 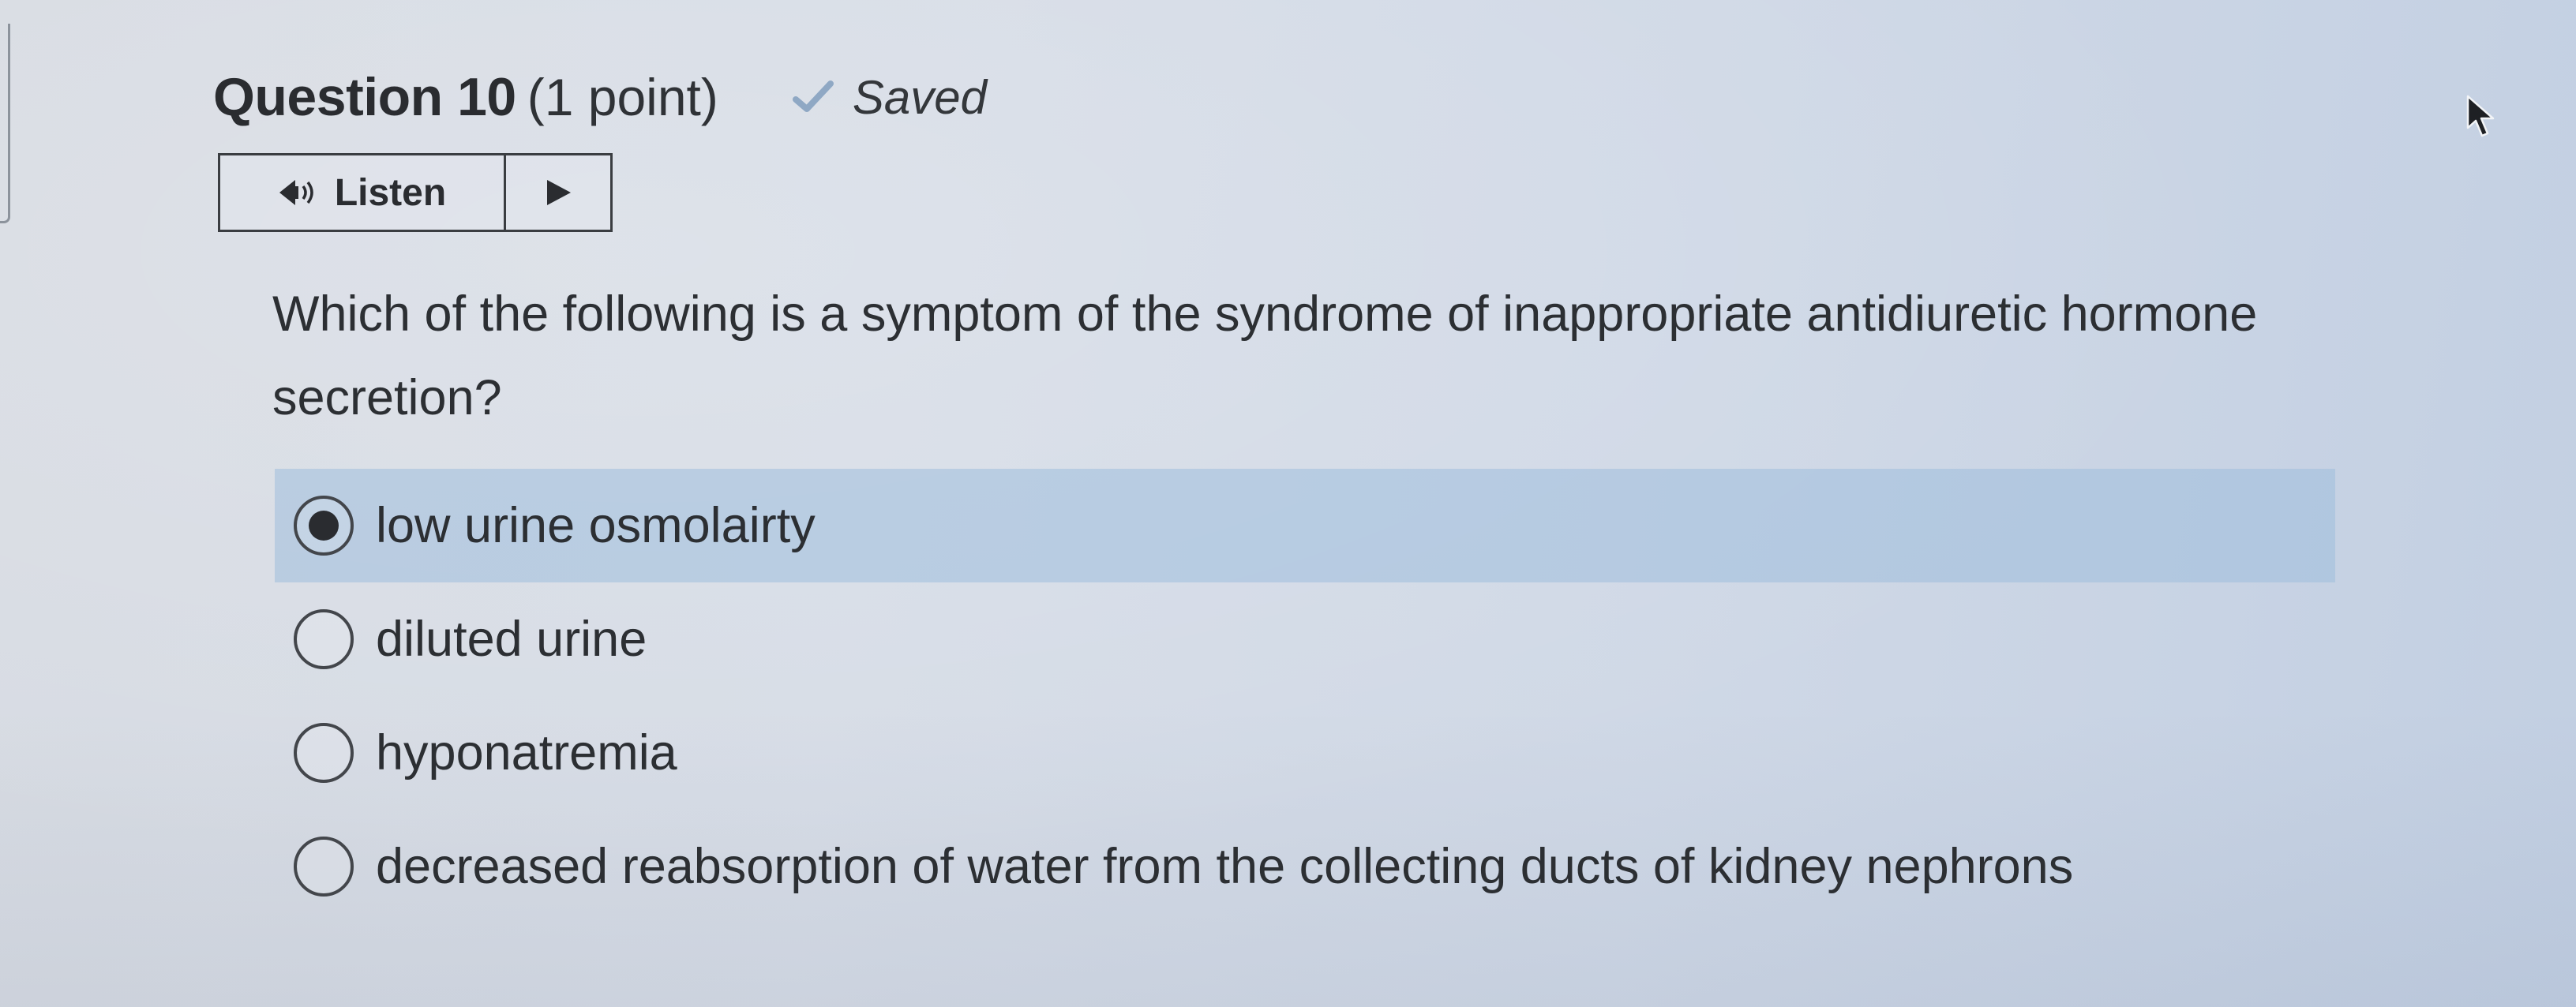 I want to click on listen-button: Listen, so click(x=363, y=193).